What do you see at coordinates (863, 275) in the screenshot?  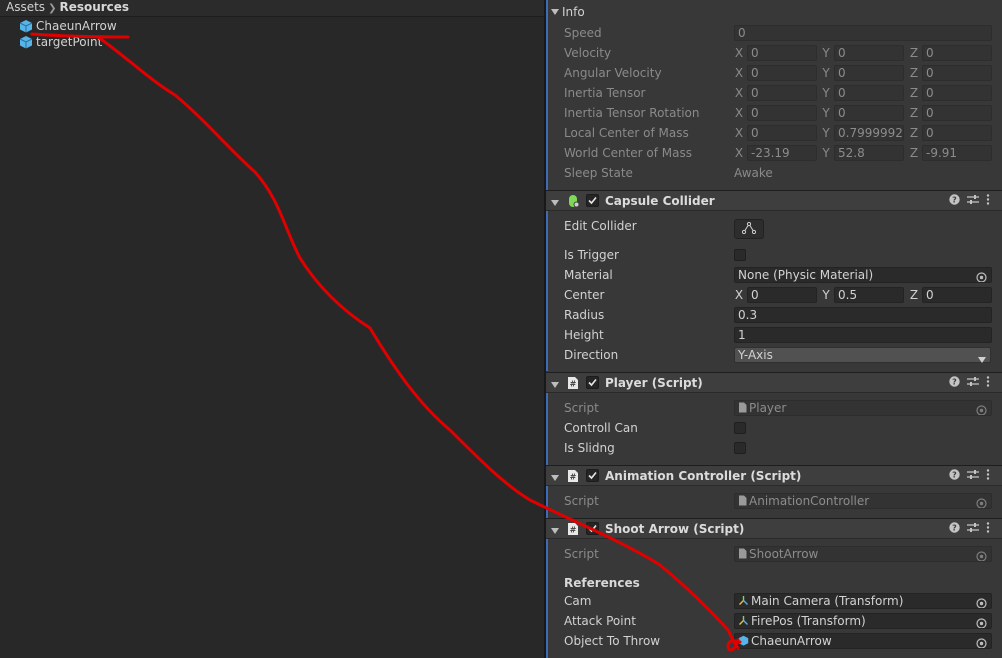 I see `material-field: None (Physic Material)` at bounding box center [863, 275].